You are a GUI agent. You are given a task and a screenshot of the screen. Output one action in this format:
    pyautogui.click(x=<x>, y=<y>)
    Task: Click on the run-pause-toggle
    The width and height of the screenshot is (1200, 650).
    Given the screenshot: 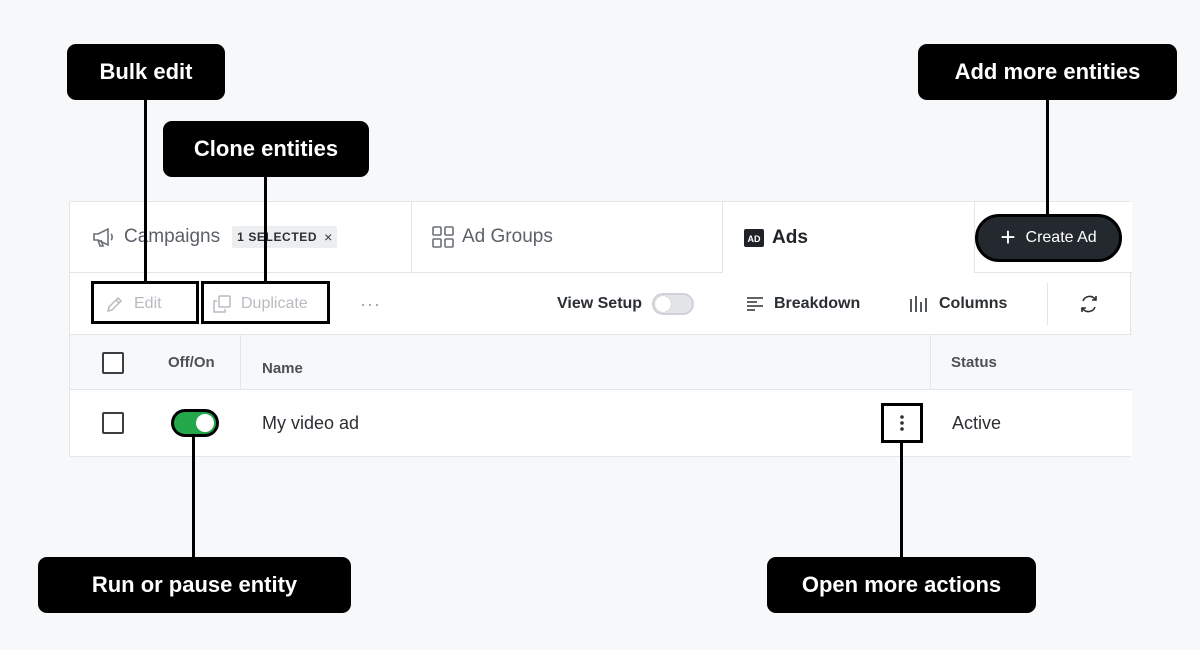 What is the action you would take?
    pyautogui.click(x=195, y=423)
    